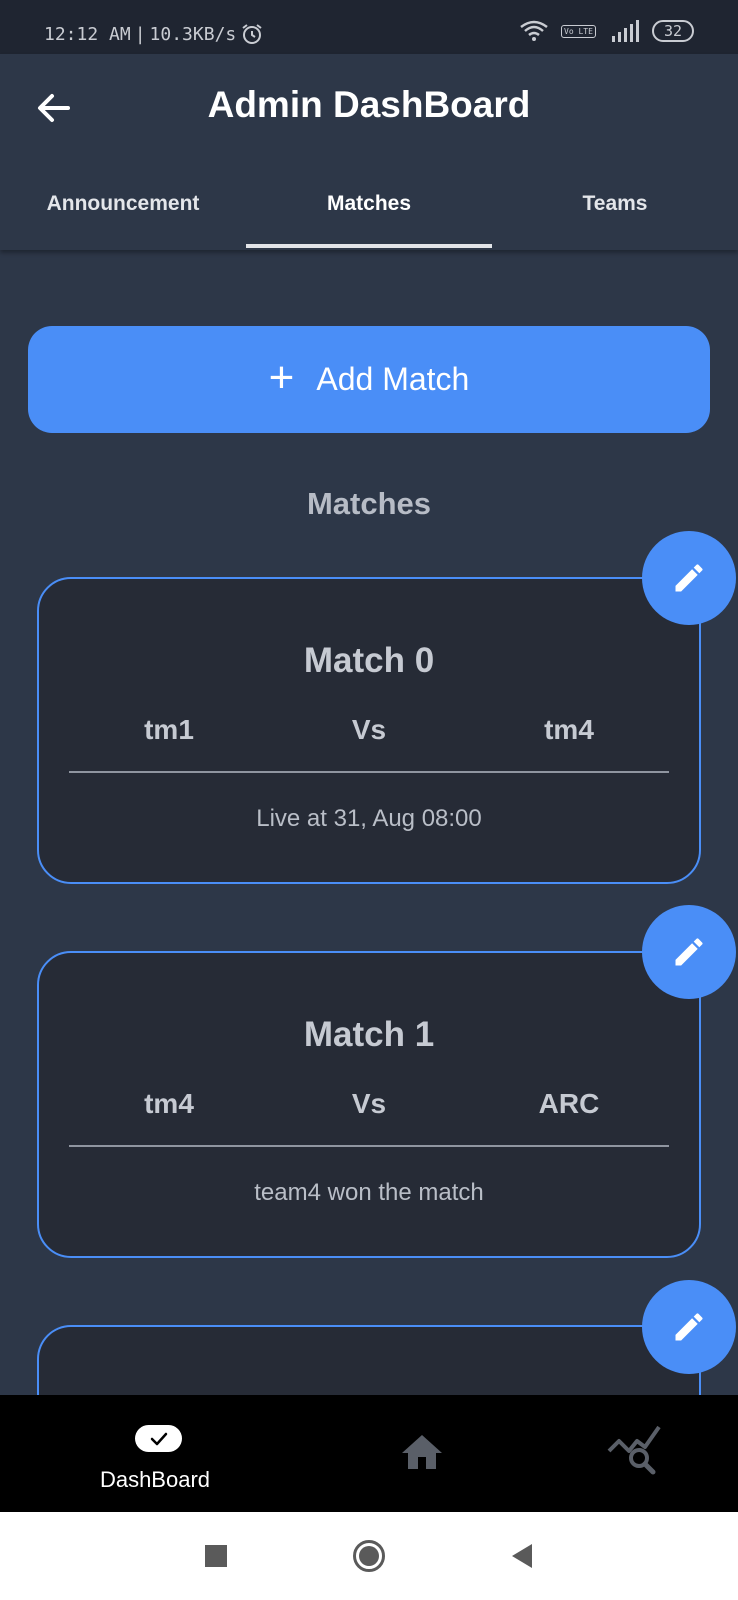  I want to click on team1-name: tm1, so click(169, 729).